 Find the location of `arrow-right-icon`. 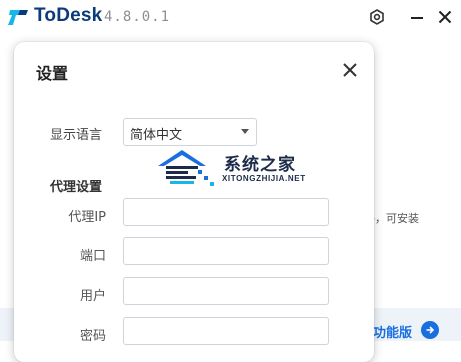

arrow-right-icon is located at coordinates (430, 330).